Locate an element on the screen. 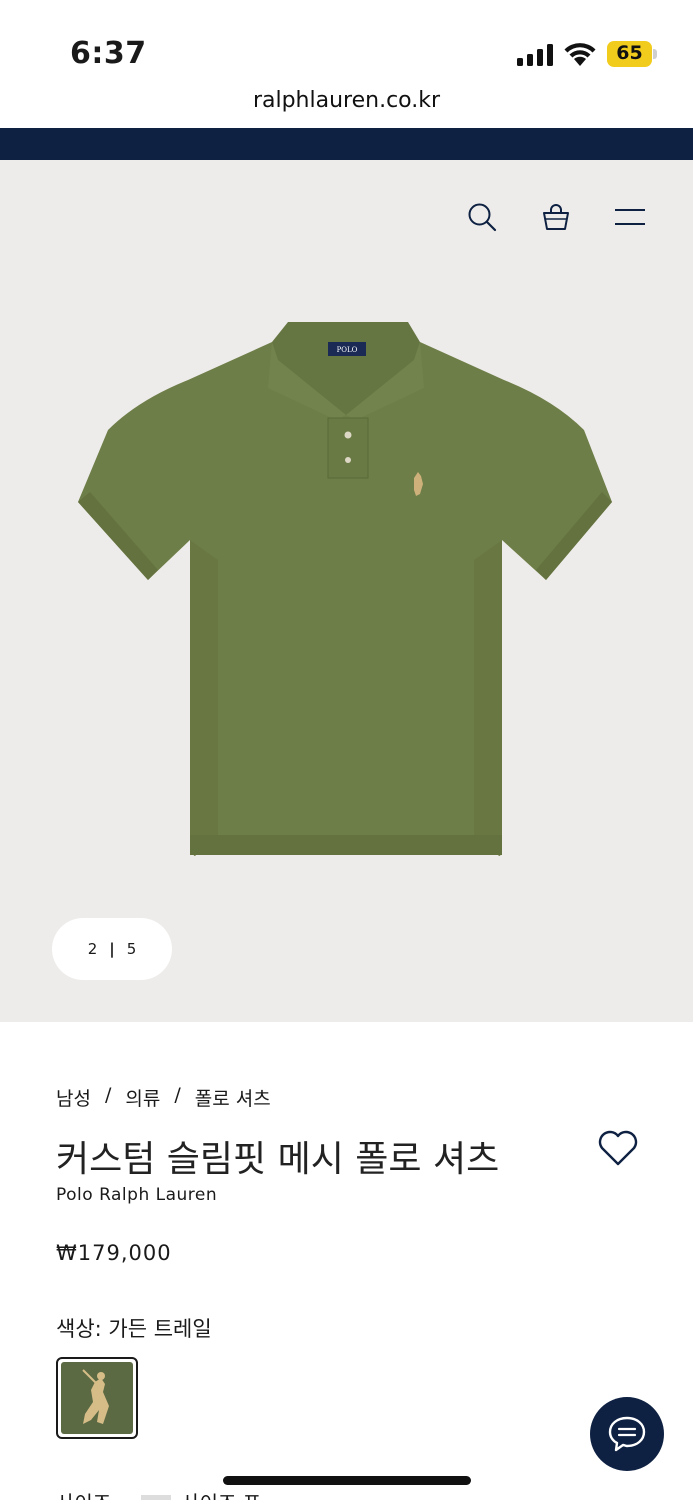  shopping-bag-icon is located at coordinates (556, 217).